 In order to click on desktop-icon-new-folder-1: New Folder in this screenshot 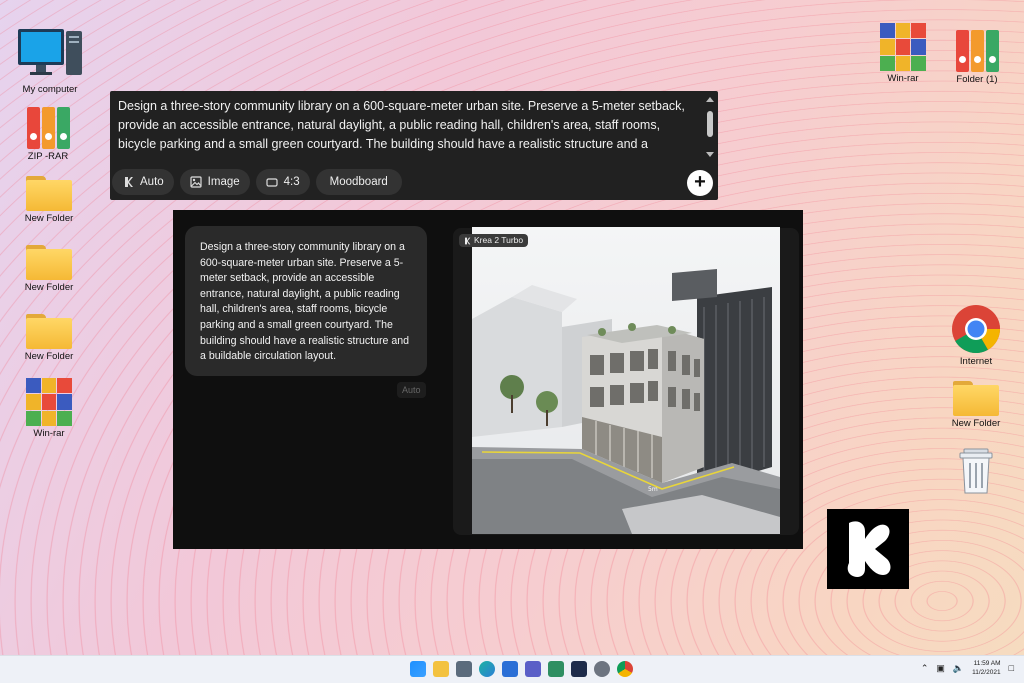, I will do `click(49, 198)`.